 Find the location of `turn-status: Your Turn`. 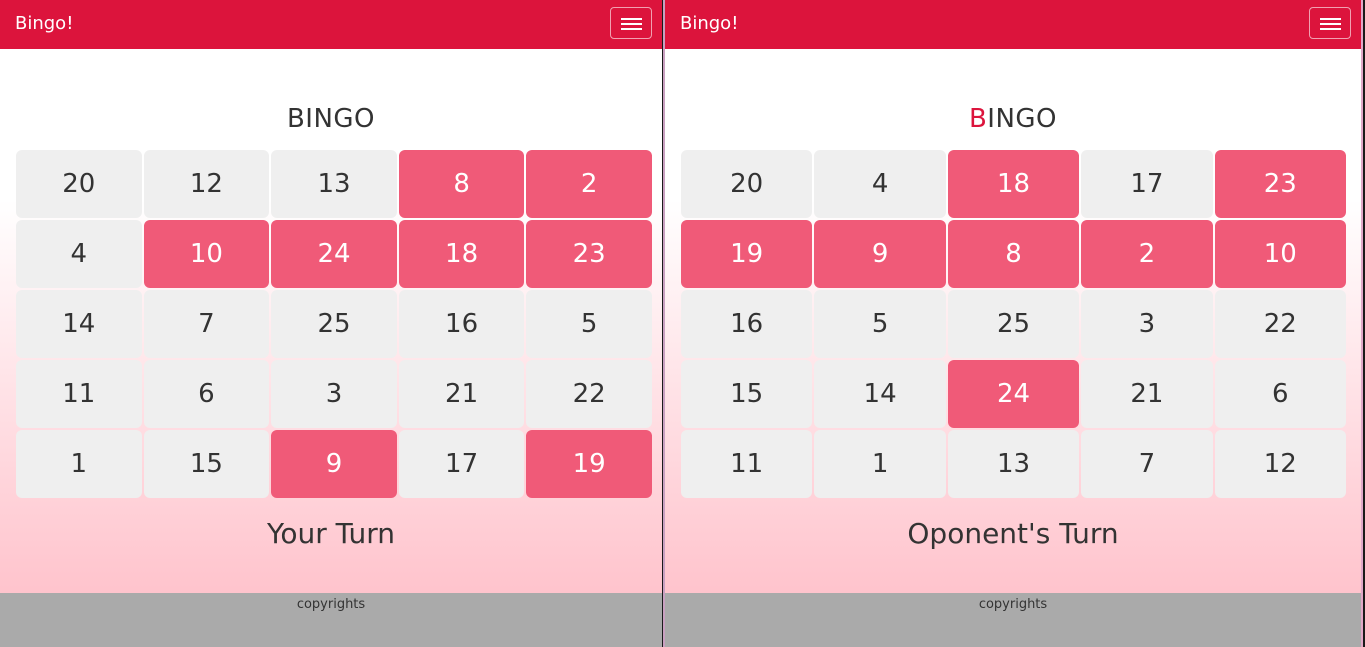

turn-status: Your Turn is located at coordinates (331, 533).